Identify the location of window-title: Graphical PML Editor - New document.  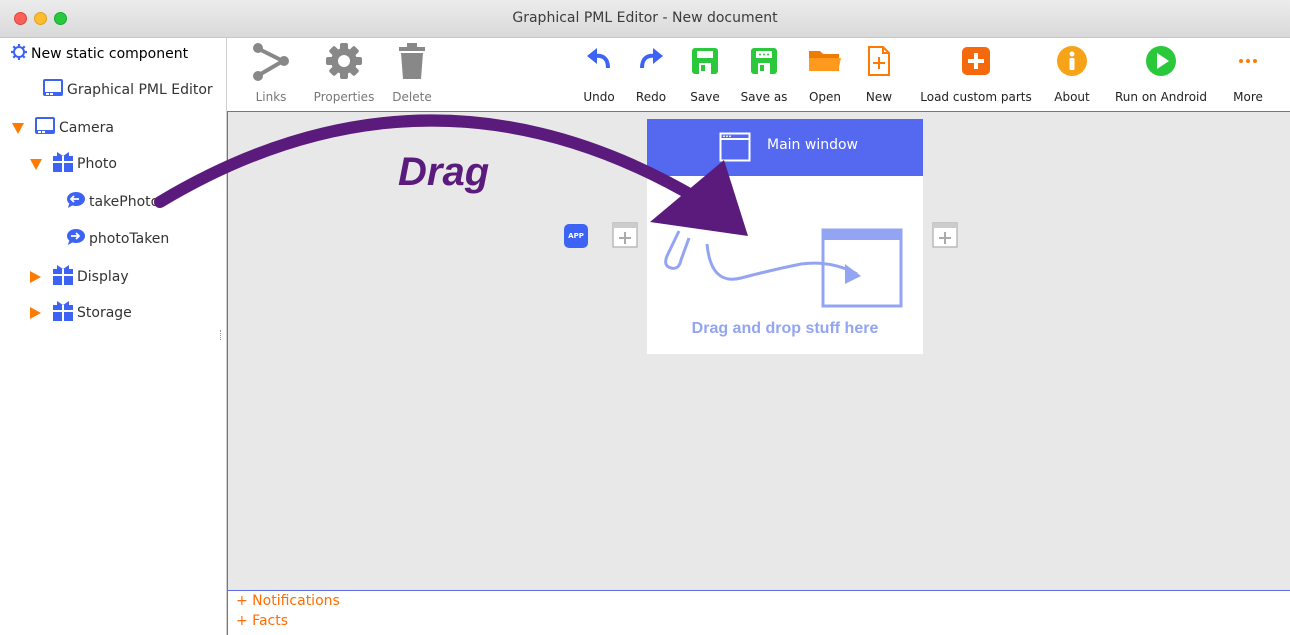
(645, 18).